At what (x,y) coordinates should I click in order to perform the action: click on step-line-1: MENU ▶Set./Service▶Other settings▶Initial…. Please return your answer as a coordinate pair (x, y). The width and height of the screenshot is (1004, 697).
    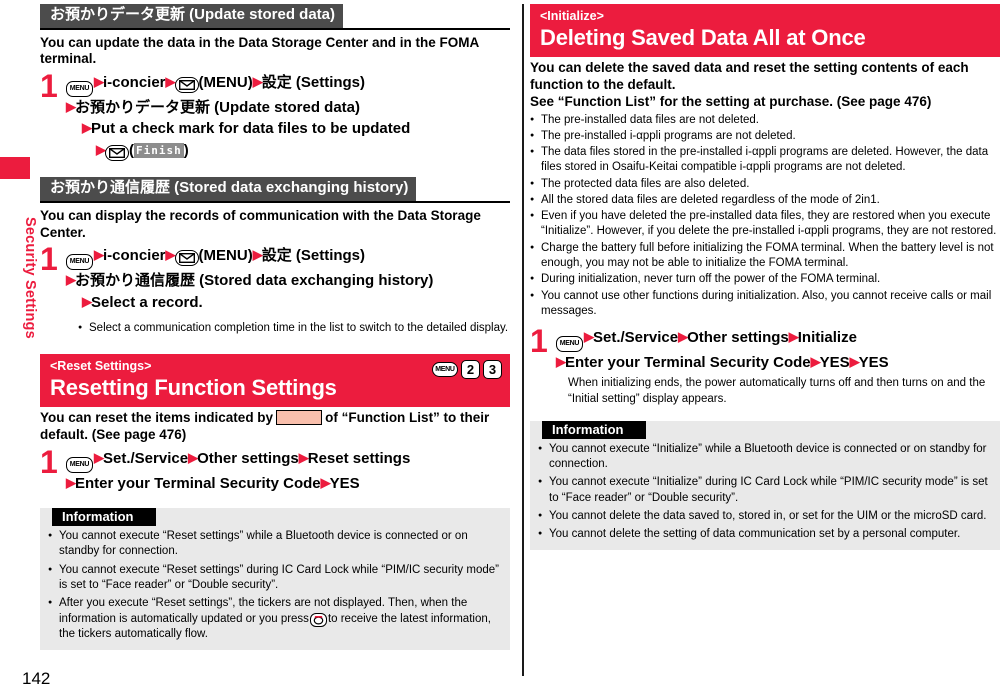
    Looking at the image, I should click on (778, 340).